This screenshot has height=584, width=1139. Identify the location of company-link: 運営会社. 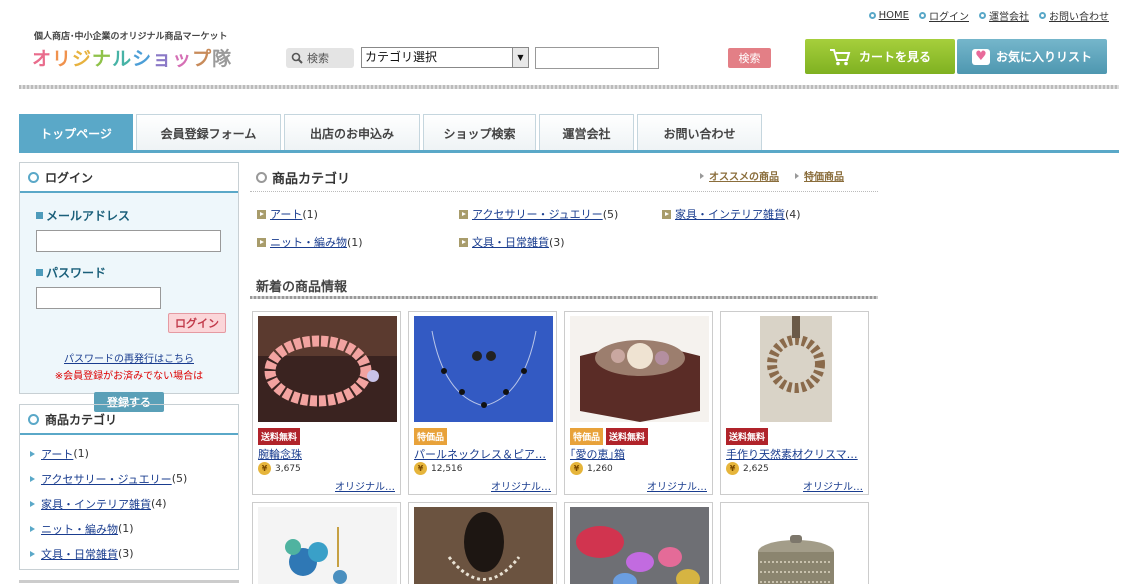
(1004, 15).